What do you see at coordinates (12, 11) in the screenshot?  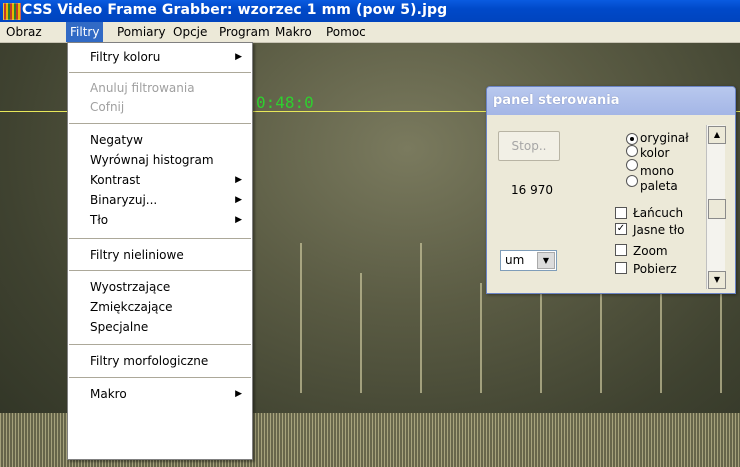 I see `app-icon` at bounding box center [12, 11].